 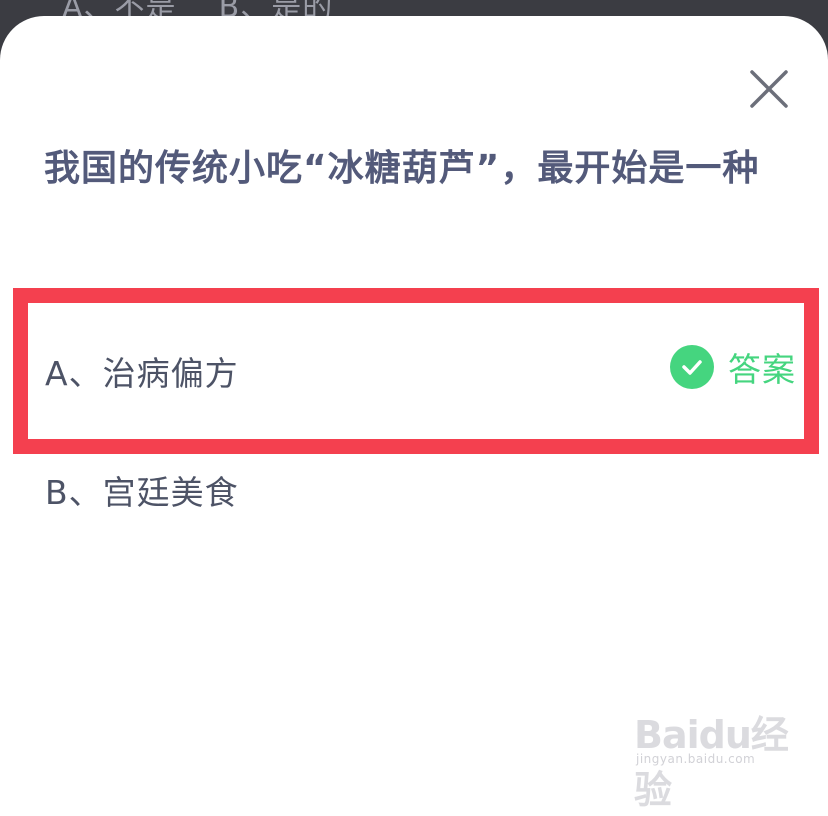 I want to click on close-icon, so click(x=769, y=89).